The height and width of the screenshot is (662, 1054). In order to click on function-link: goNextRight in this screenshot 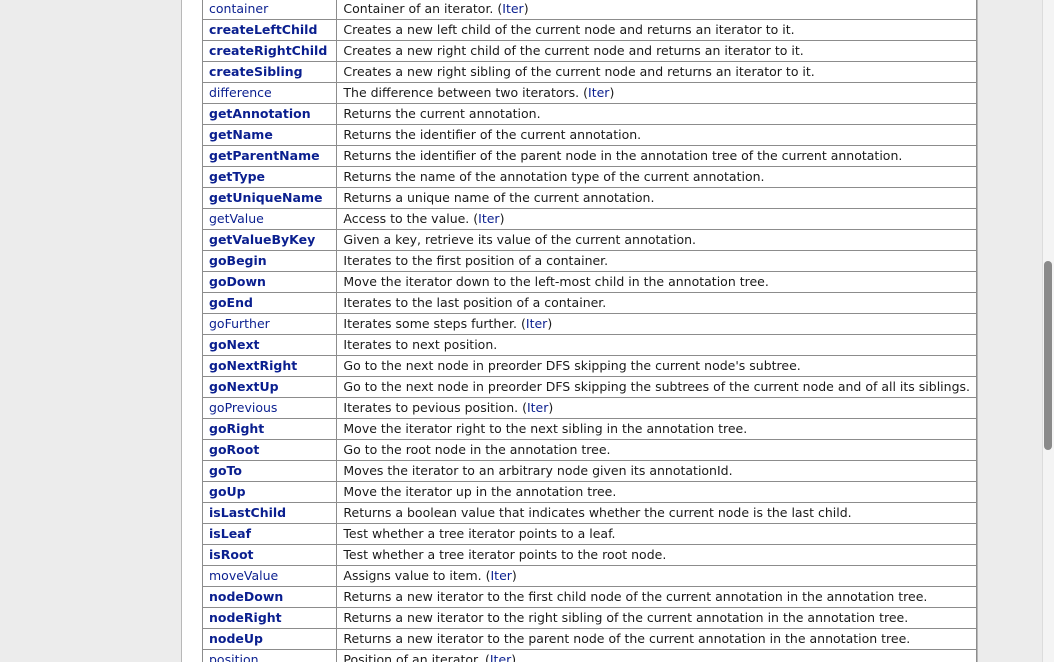, I will do `click(253, 365)`.